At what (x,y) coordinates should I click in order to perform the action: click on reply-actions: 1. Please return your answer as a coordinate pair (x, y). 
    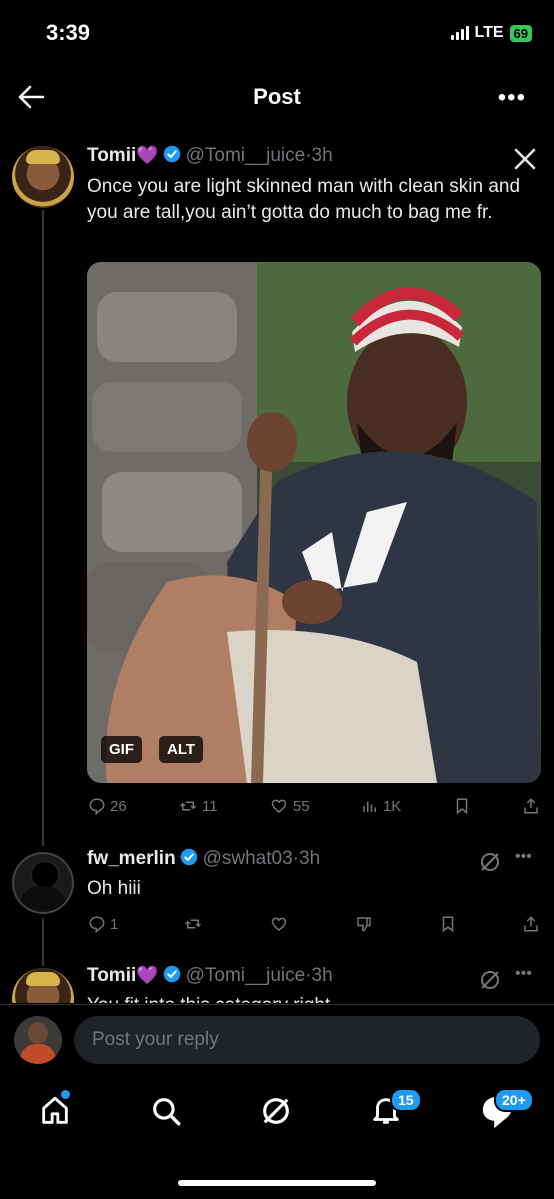
    Looking at the image, I should click on (314, 924).